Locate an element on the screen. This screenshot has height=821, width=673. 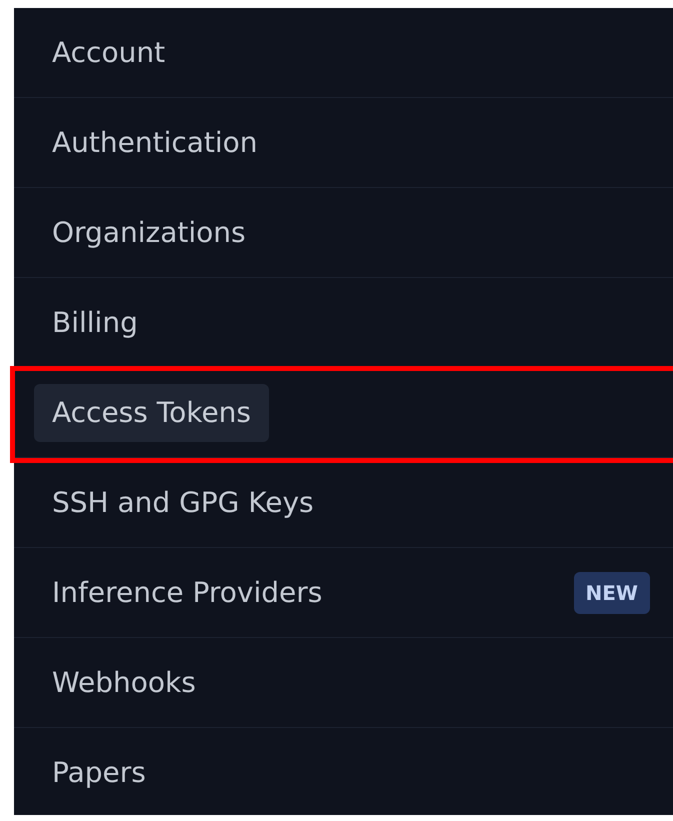
sidebar-item: Papers is located at coordinates (99, 773).